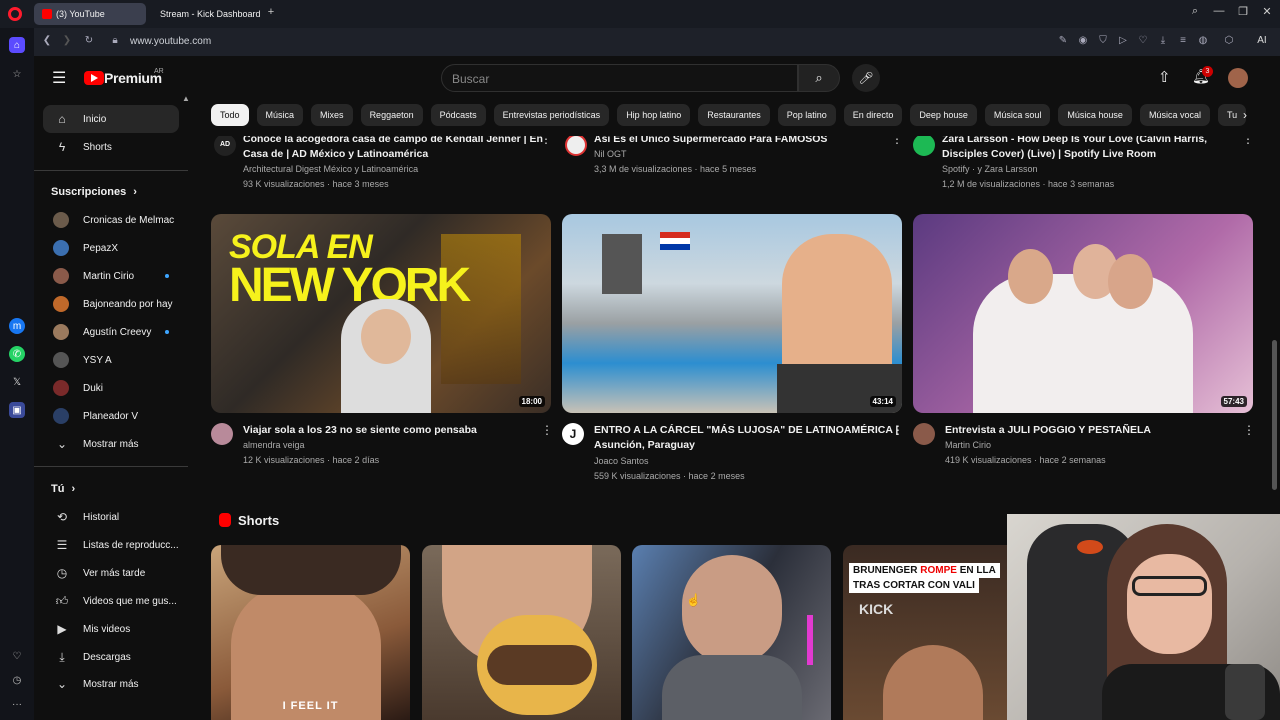 This screenshot has width=1280, height=720. What do you see at coordinates (230, 115) in the screenshot?
I see `chip: Todo` at bounding box center [230, 115].